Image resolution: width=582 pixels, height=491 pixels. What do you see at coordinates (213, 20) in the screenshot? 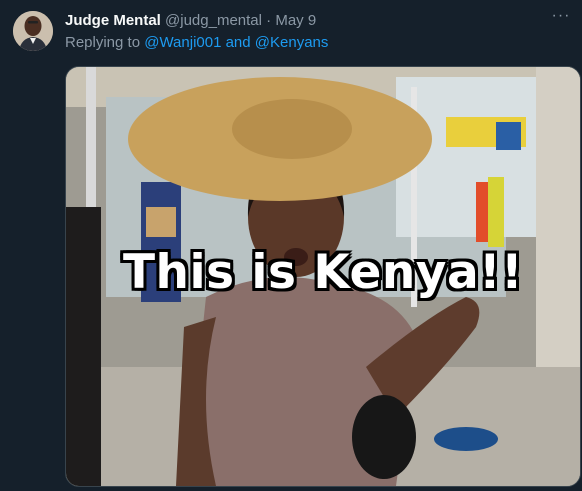
I see `author-handle: @judg_mental` at bounding box center [213, 20].